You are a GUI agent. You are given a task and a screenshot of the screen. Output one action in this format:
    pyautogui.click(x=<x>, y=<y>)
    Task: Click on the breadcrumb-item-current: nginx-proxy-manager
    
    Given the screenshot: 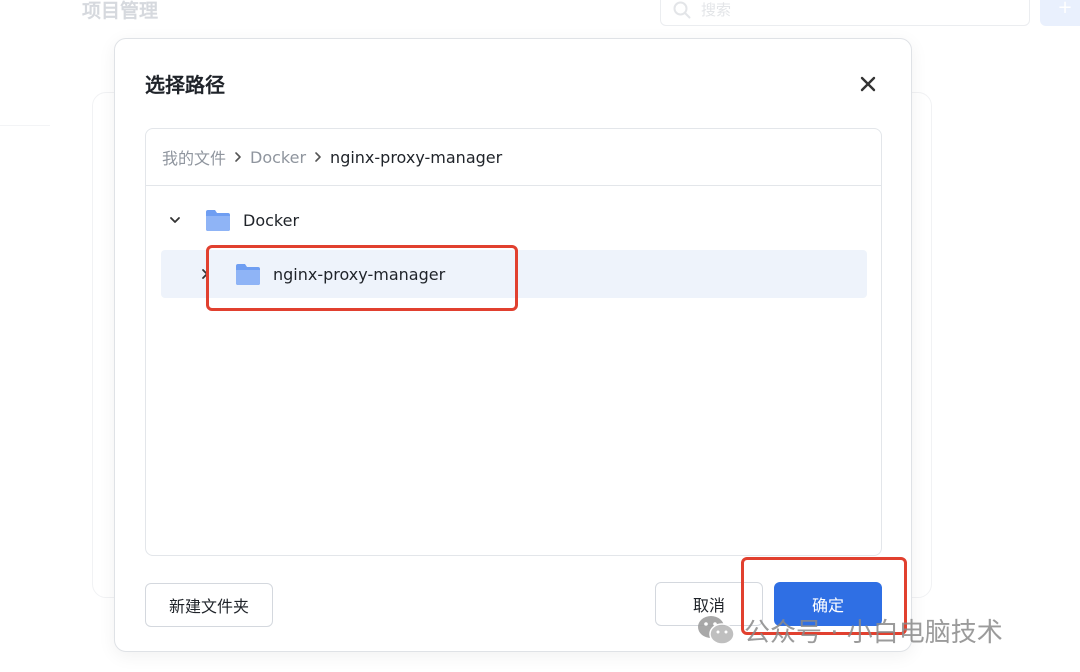 What is the action you would take?
    pyautogui.click(x=416, y=157)
    